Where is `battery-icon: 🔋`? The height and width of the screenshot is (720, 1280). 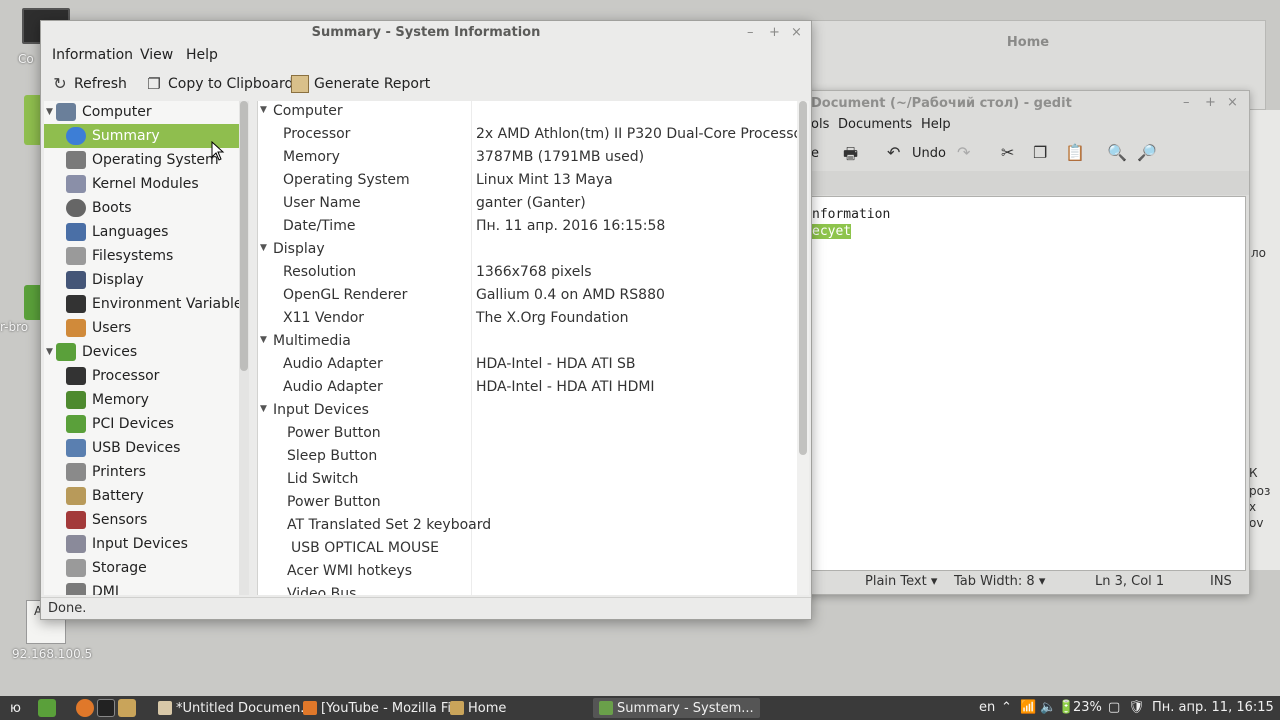 battery-icon: 🔋 is located at coordinates (1066, 707).